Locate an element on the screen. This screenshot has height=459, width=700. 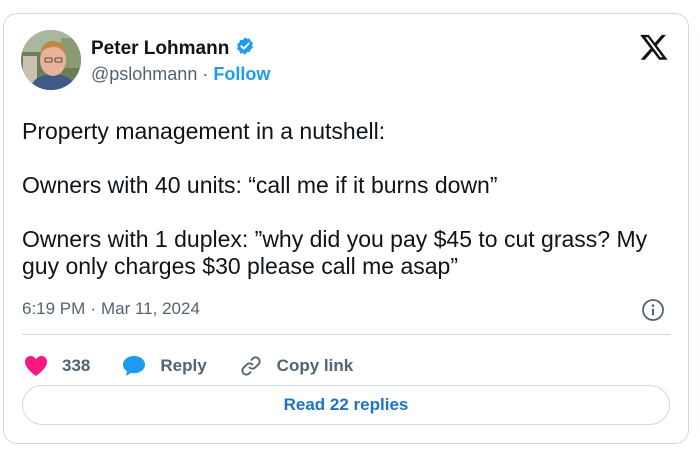
tweet-line: Property management in a nutshell: is located at coordinates (204, 131).